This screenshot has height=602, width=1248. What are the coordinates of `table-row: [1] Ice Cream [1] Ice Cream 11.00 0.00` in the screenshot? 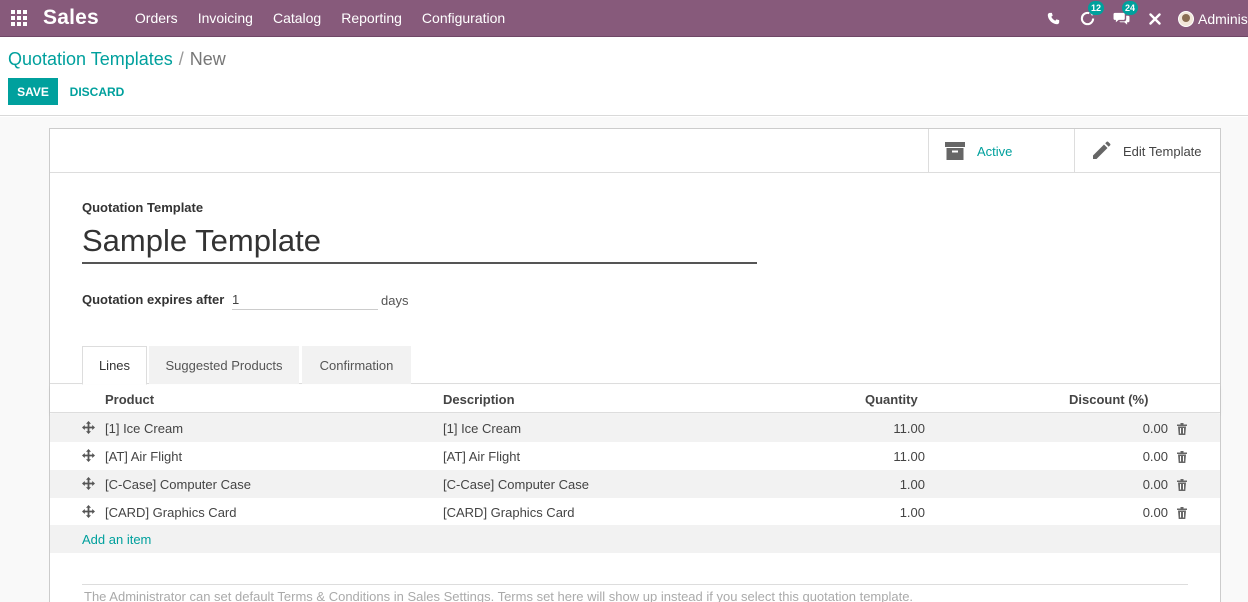 It's located at (635, 428).